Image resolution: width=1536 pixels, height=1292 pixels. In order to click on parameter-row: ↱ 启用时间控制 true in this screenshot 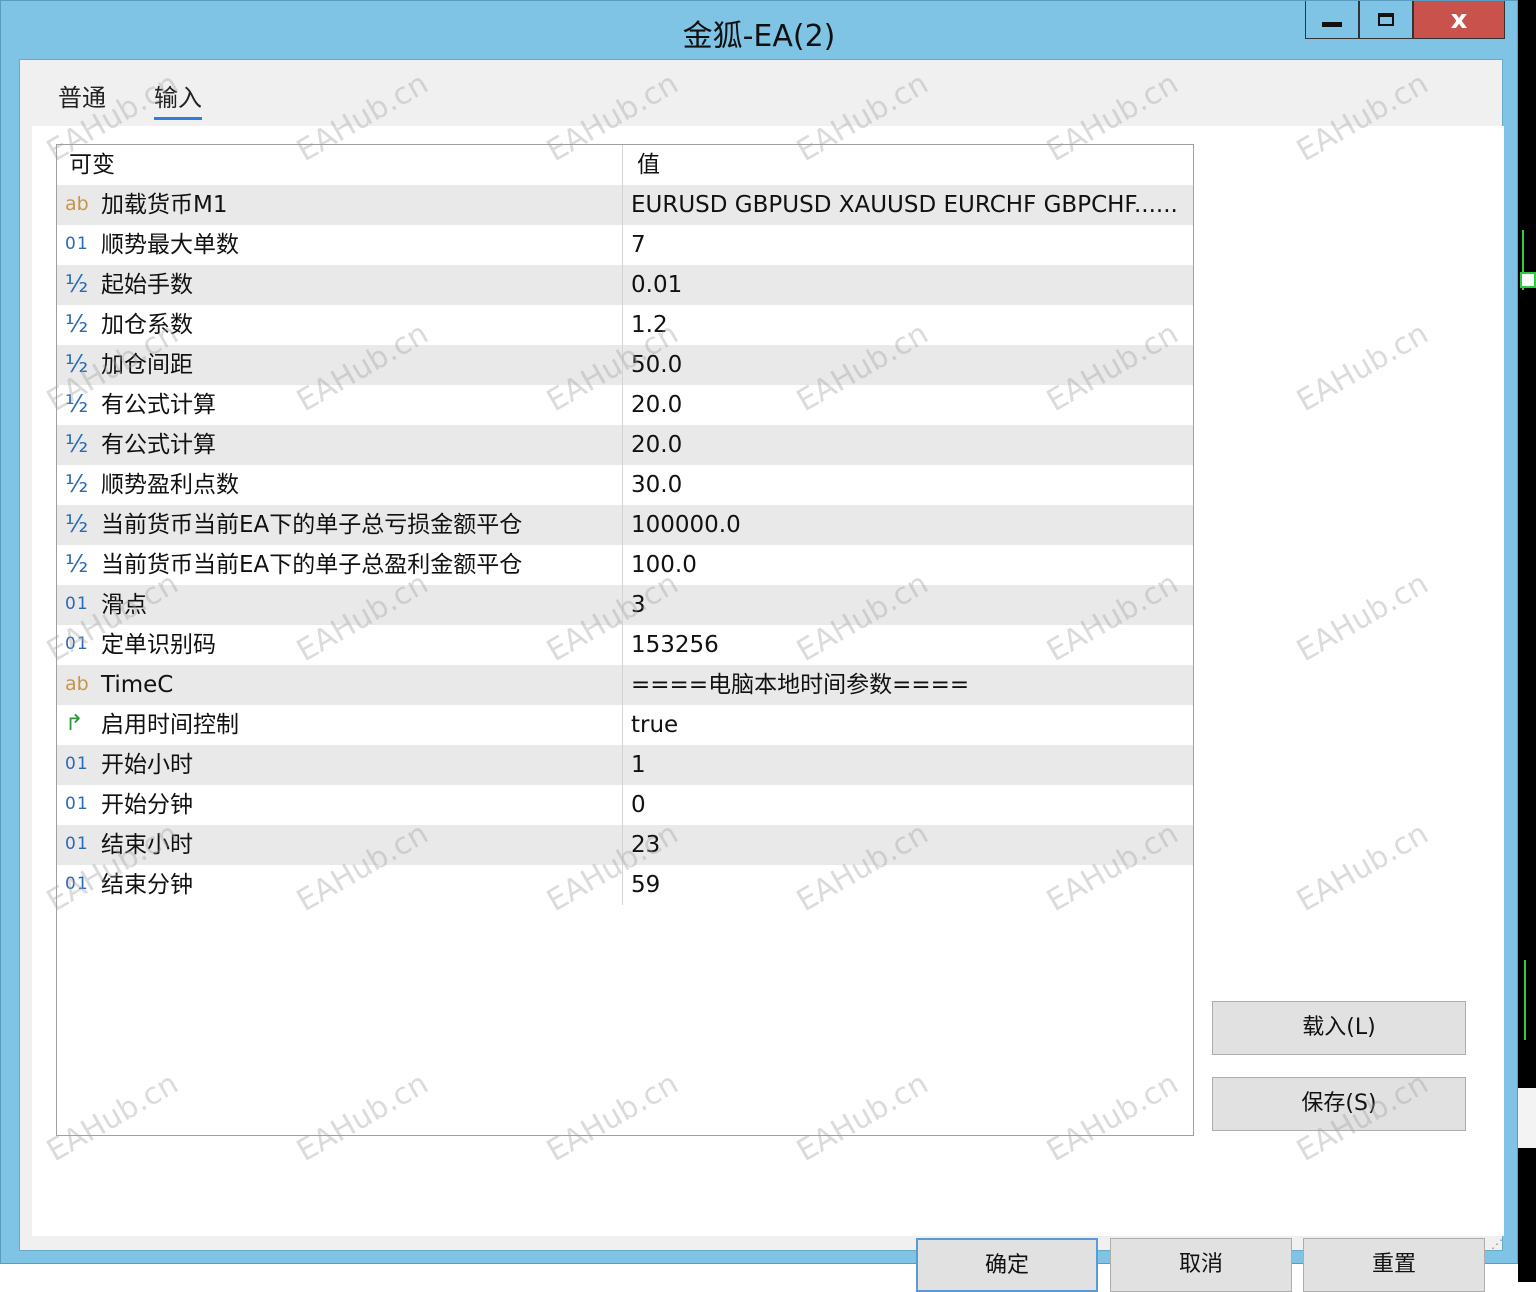, I will do `click(625, 725)`.